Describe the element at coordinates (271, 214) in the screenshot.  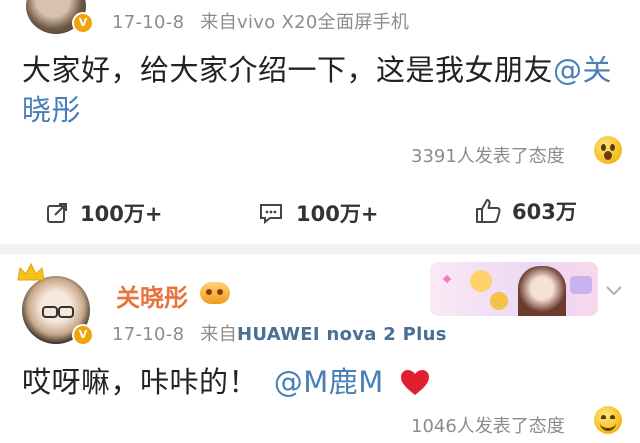
I see `comment-icon` at that location.